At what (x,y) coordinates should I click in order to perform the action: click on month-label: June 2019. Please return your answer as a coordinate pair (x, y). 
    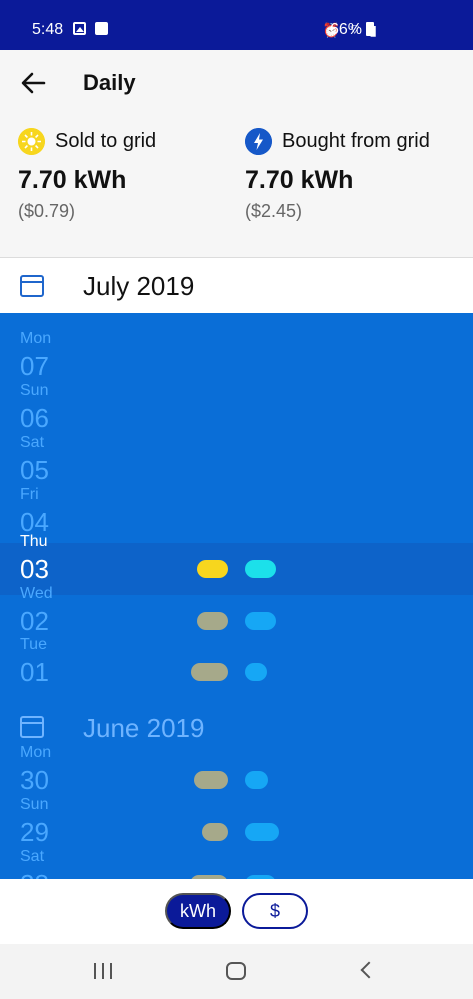
    Looking at the image, I should click on (144, 728).